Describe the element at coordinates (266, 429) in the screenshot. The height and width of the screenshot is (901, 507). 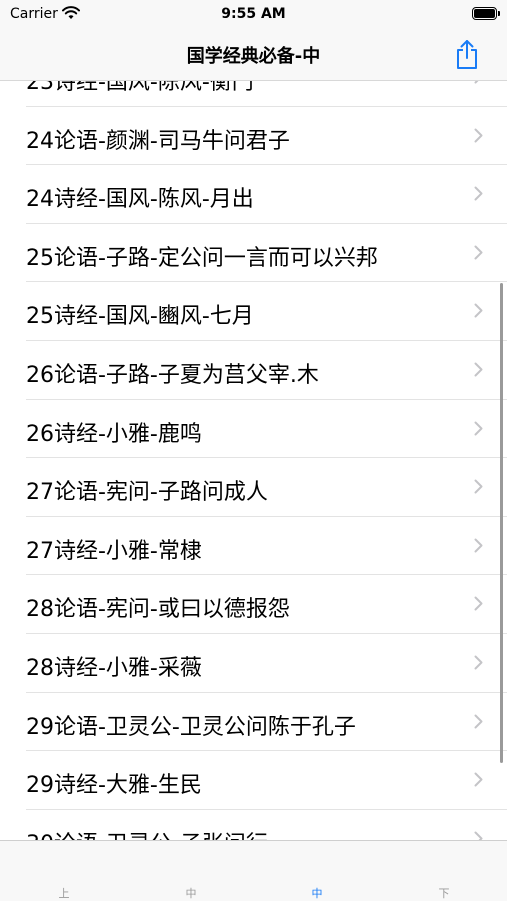
I see `list-item: 26诗经-小雅-鹿鸣` at that location.